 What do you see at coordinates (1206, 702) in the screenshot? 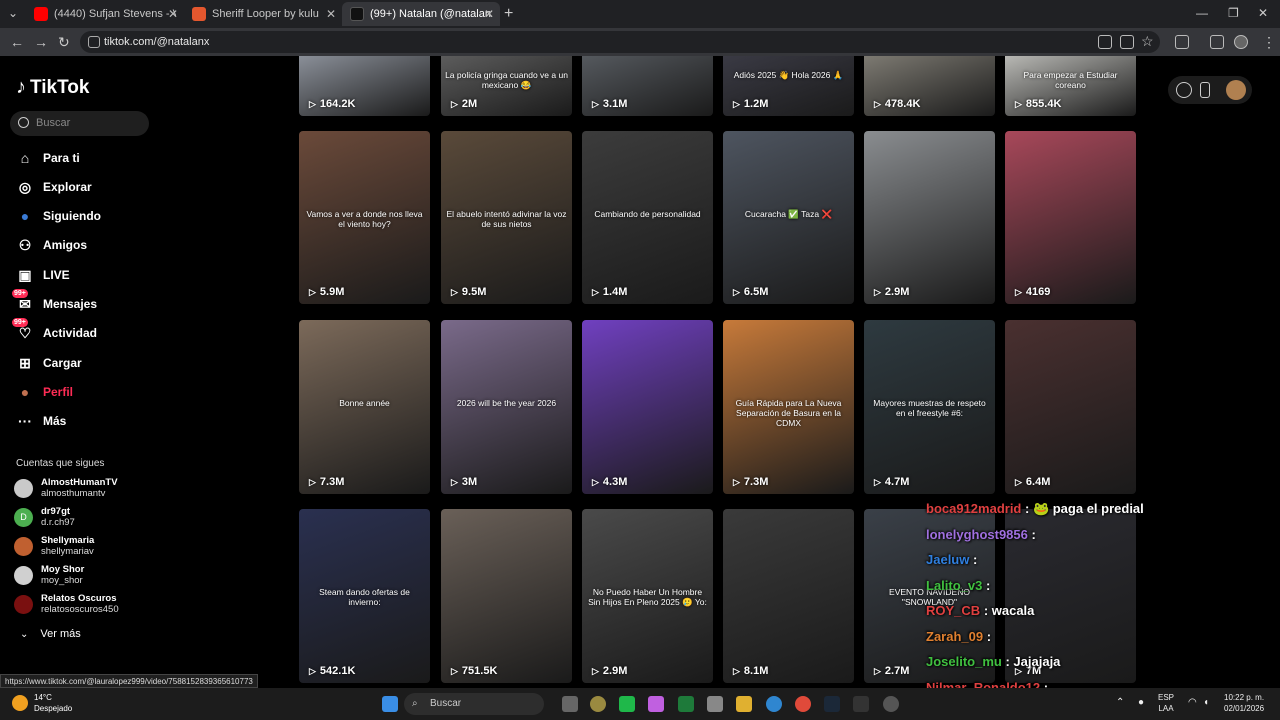
I see `volume-icon: ◖` at bounding box center [1206, 702].